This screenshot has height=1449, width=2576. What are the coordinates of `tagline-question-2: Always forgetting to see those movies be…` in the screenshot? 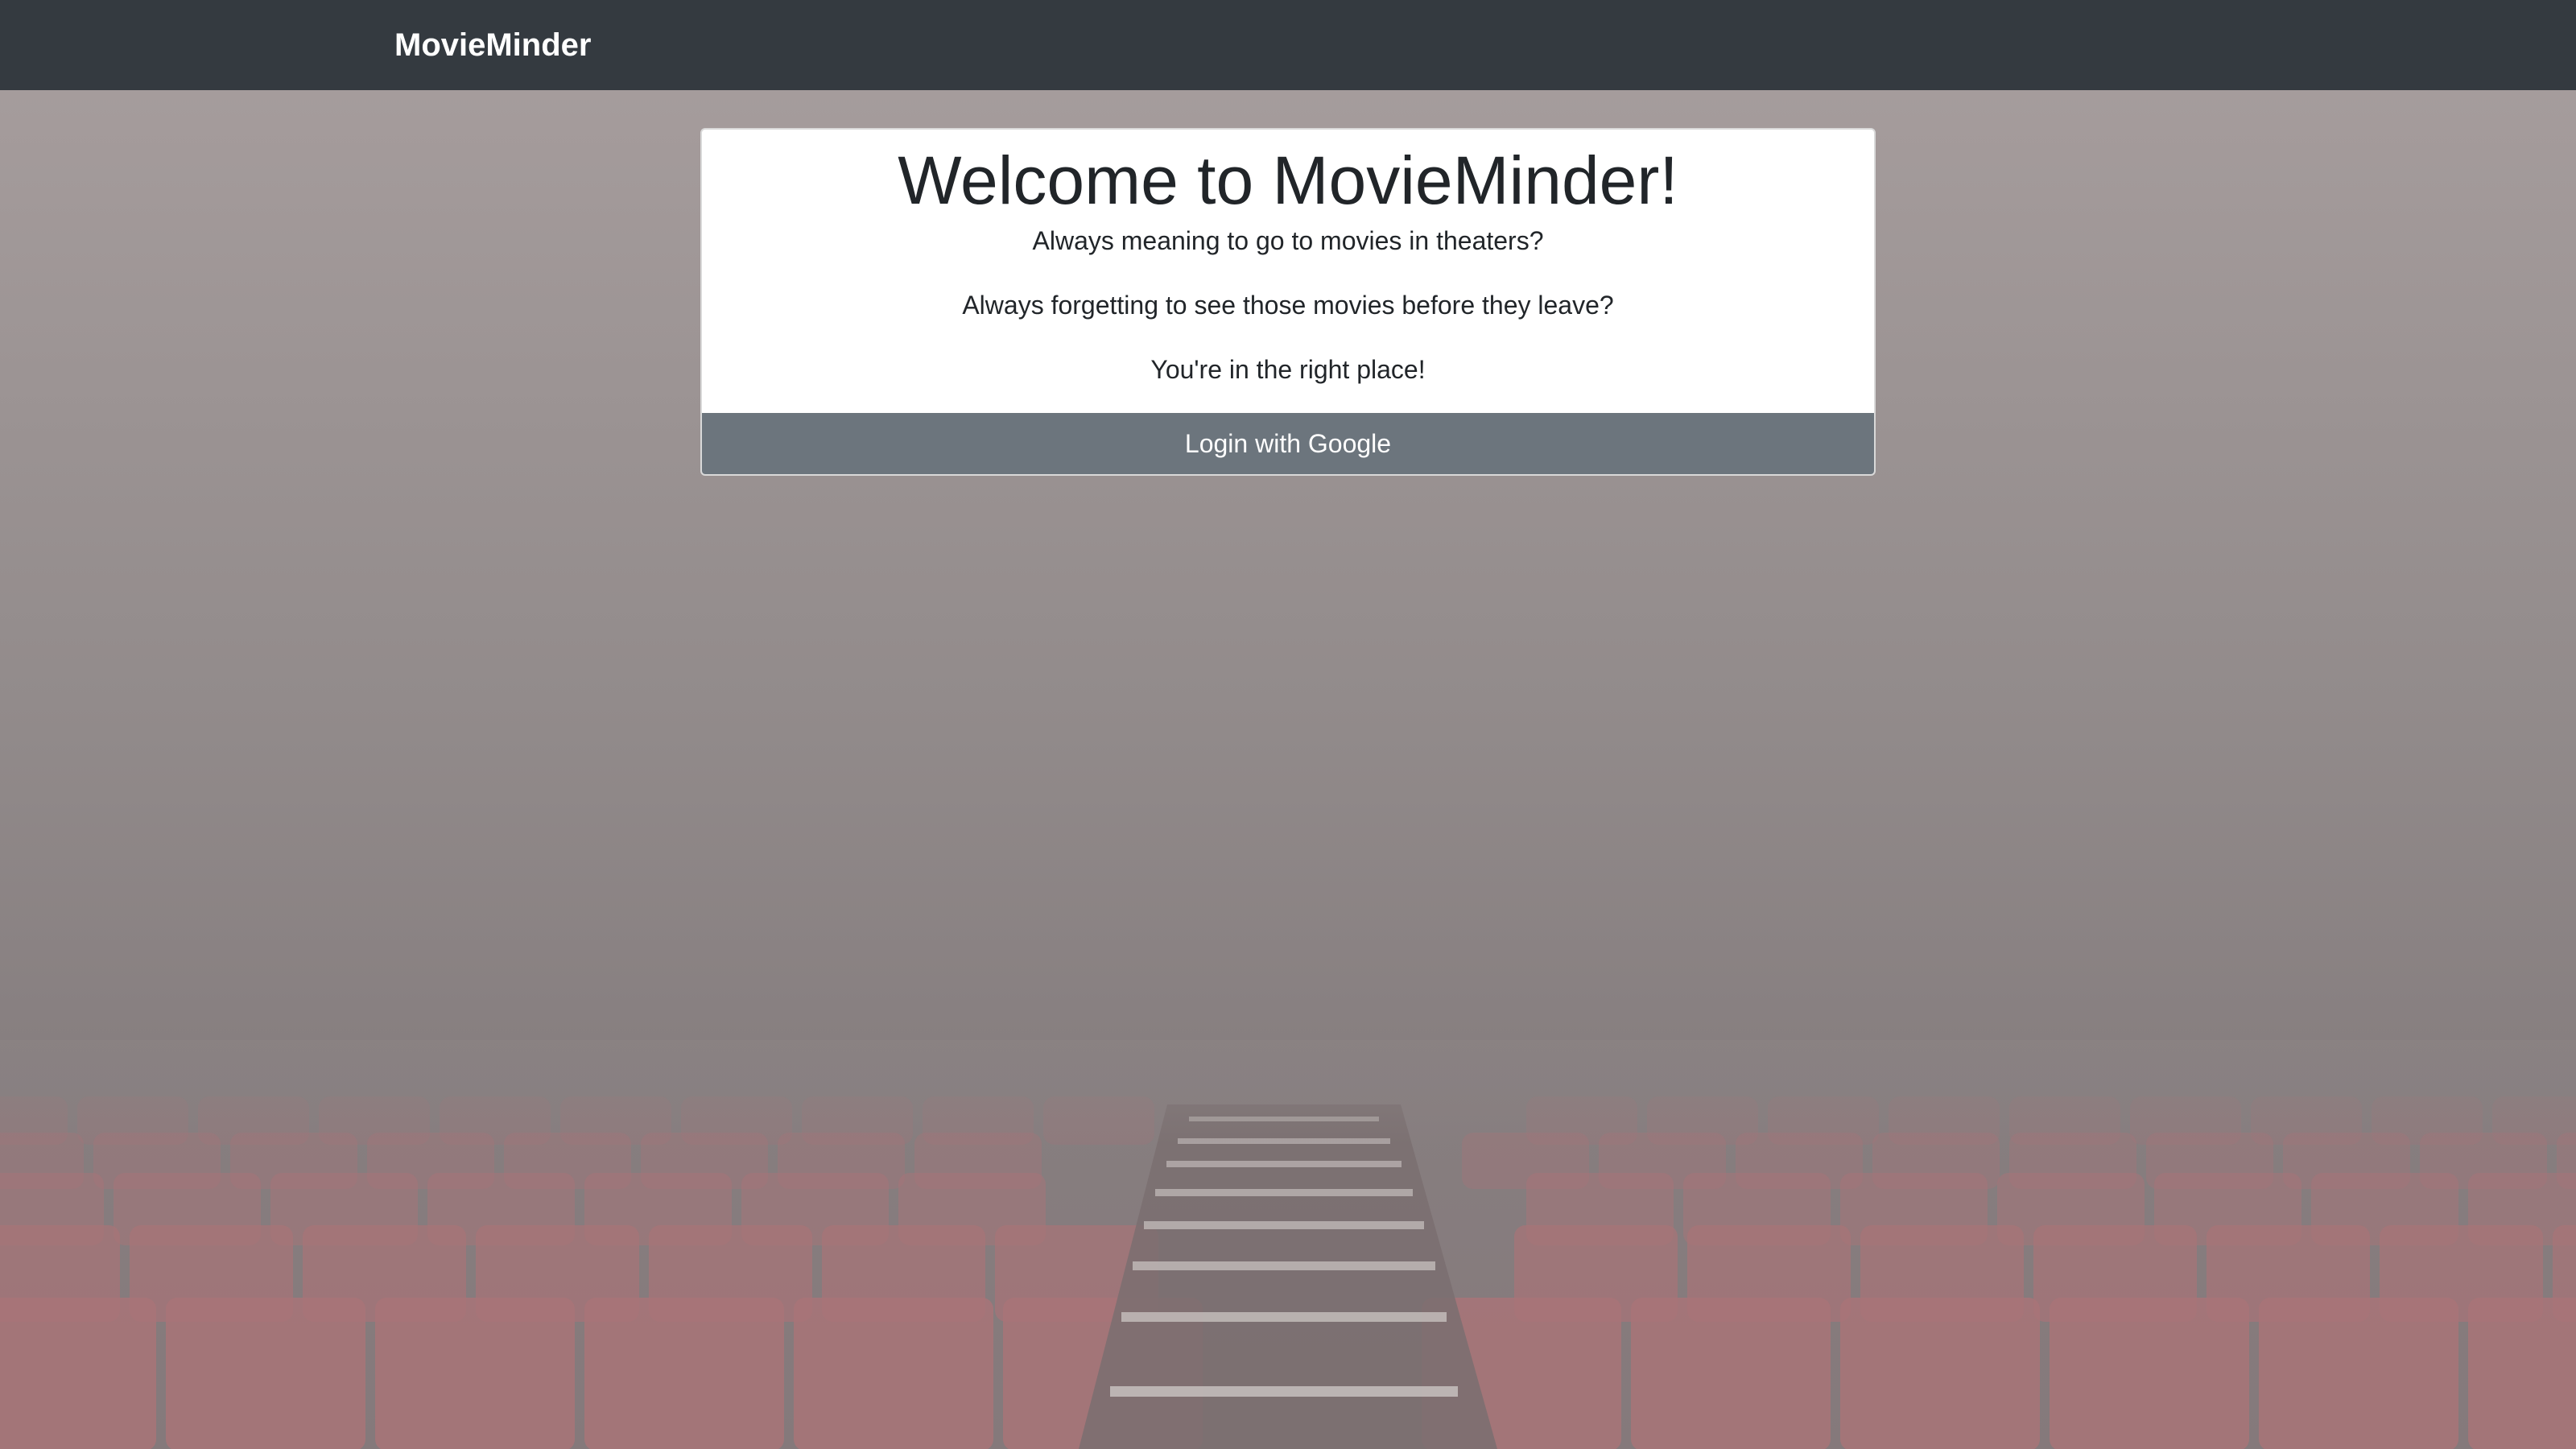 It's located at (1288, 305).